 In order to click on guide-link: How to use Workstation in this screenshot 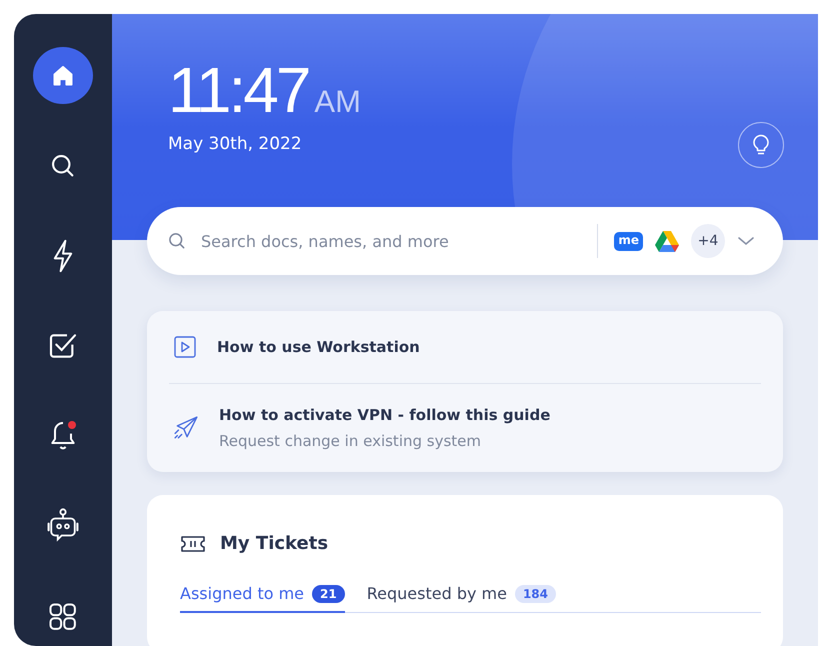, I will do `click(318, 347)`.